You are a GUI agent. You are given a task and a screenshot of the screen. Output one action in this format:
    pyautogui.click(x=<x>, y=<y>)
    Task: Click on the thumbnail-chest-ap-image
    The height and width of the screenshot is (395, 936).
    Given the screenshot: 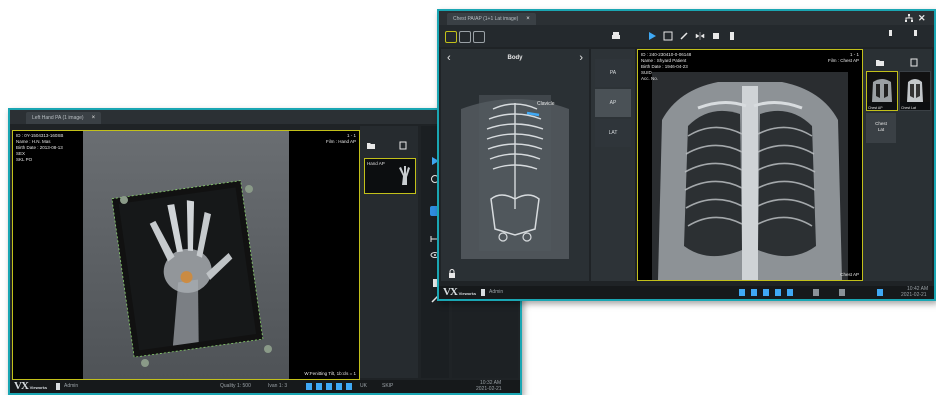 What is the action you would take?
    pyautogui.click(x=882, y=87)
    